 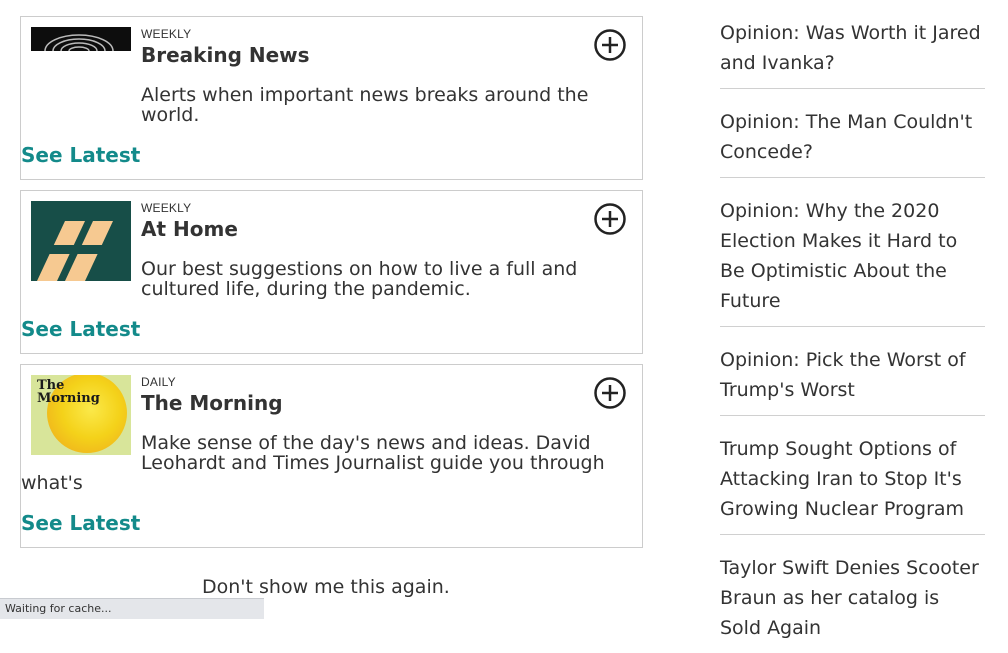 I want to click on dont-show-again-link: Don't show me this again., so click(x=326, y=587).